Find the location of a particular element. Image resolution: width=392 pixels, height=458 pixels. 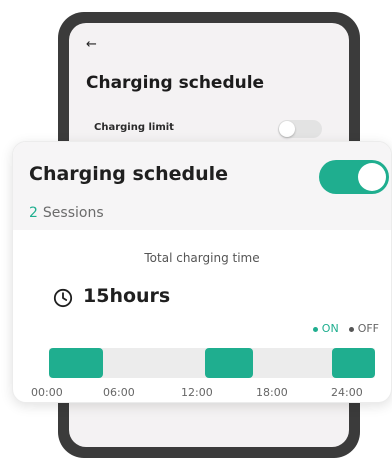

charging-schedule-toggle is located at coordinates (354, 177).